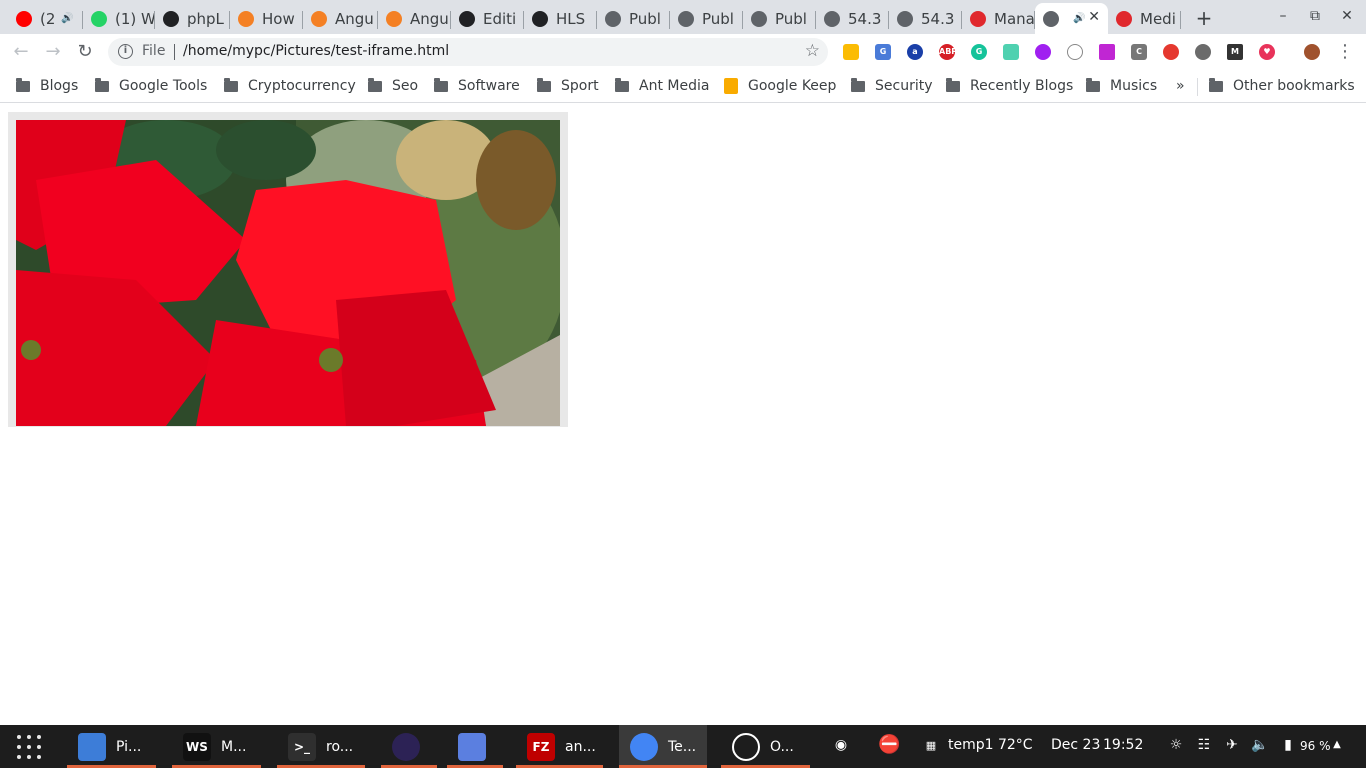  I want to click on browser-tab: (1) W, so click(119, 18).